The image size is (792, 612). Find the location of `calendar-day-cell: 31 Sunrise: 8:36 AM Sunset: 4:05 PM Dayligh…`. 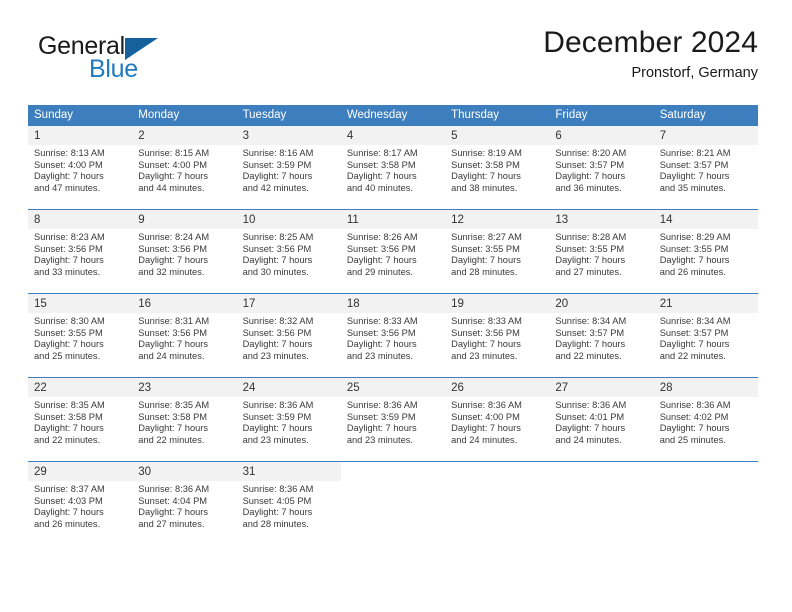

calendar-day-cell: 31 Sunrise: 8:36 AM Sunset: 4:05 PM Dayligh… is located at coordinates (288, 503).